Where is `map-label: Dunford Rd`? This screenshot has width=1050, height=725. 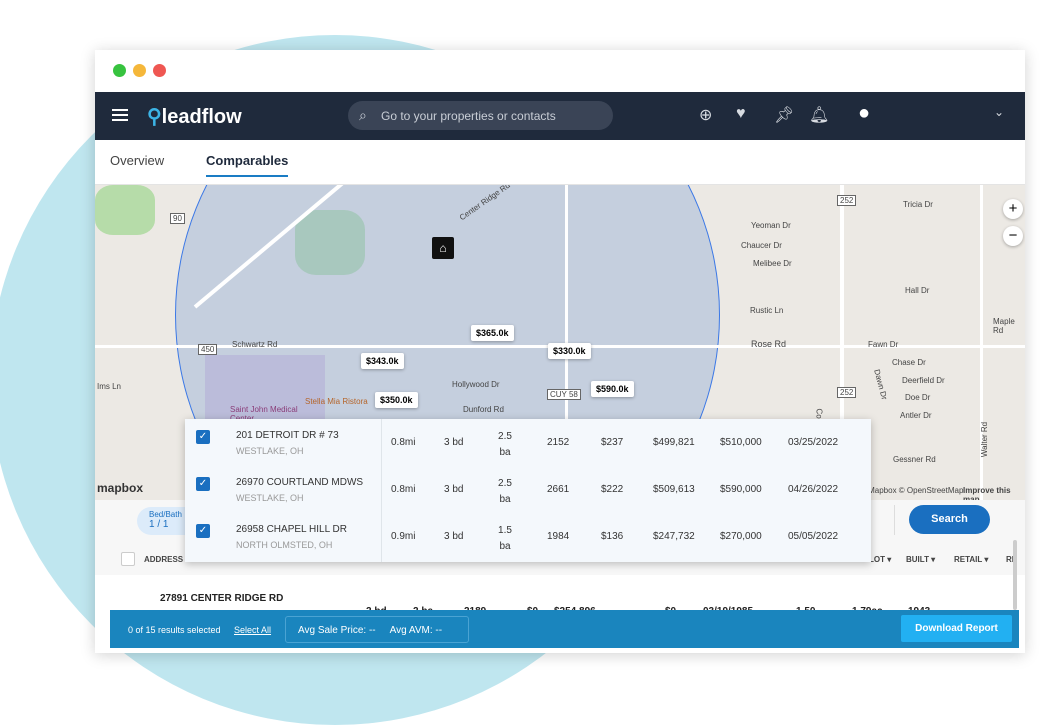 map-label: Dunford Rd is located at coordinates (483, 409).